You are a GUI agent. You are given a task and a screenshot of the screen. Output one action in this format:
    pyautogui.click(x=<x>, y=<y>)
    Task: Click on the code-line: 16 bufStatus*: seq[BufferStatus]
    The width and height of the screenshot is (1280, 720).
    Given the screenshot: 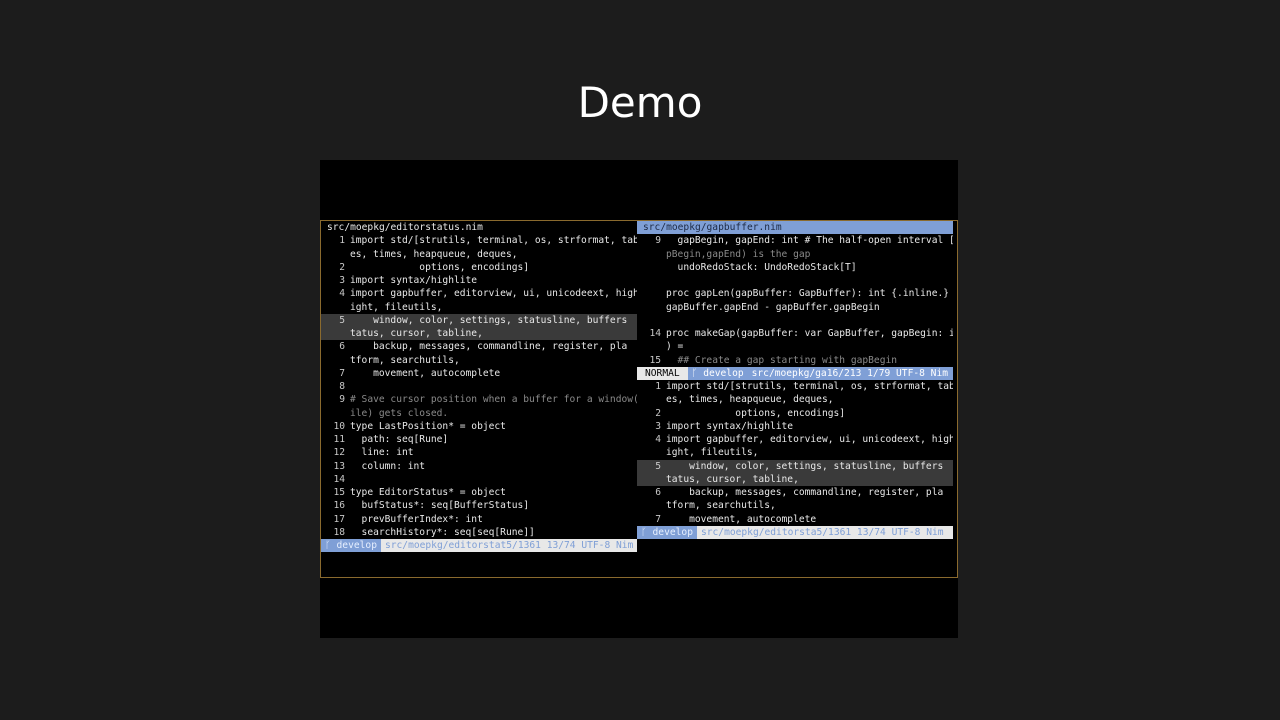 What is the action you would take?
    pyautogui.click(x=479, y=505)
    